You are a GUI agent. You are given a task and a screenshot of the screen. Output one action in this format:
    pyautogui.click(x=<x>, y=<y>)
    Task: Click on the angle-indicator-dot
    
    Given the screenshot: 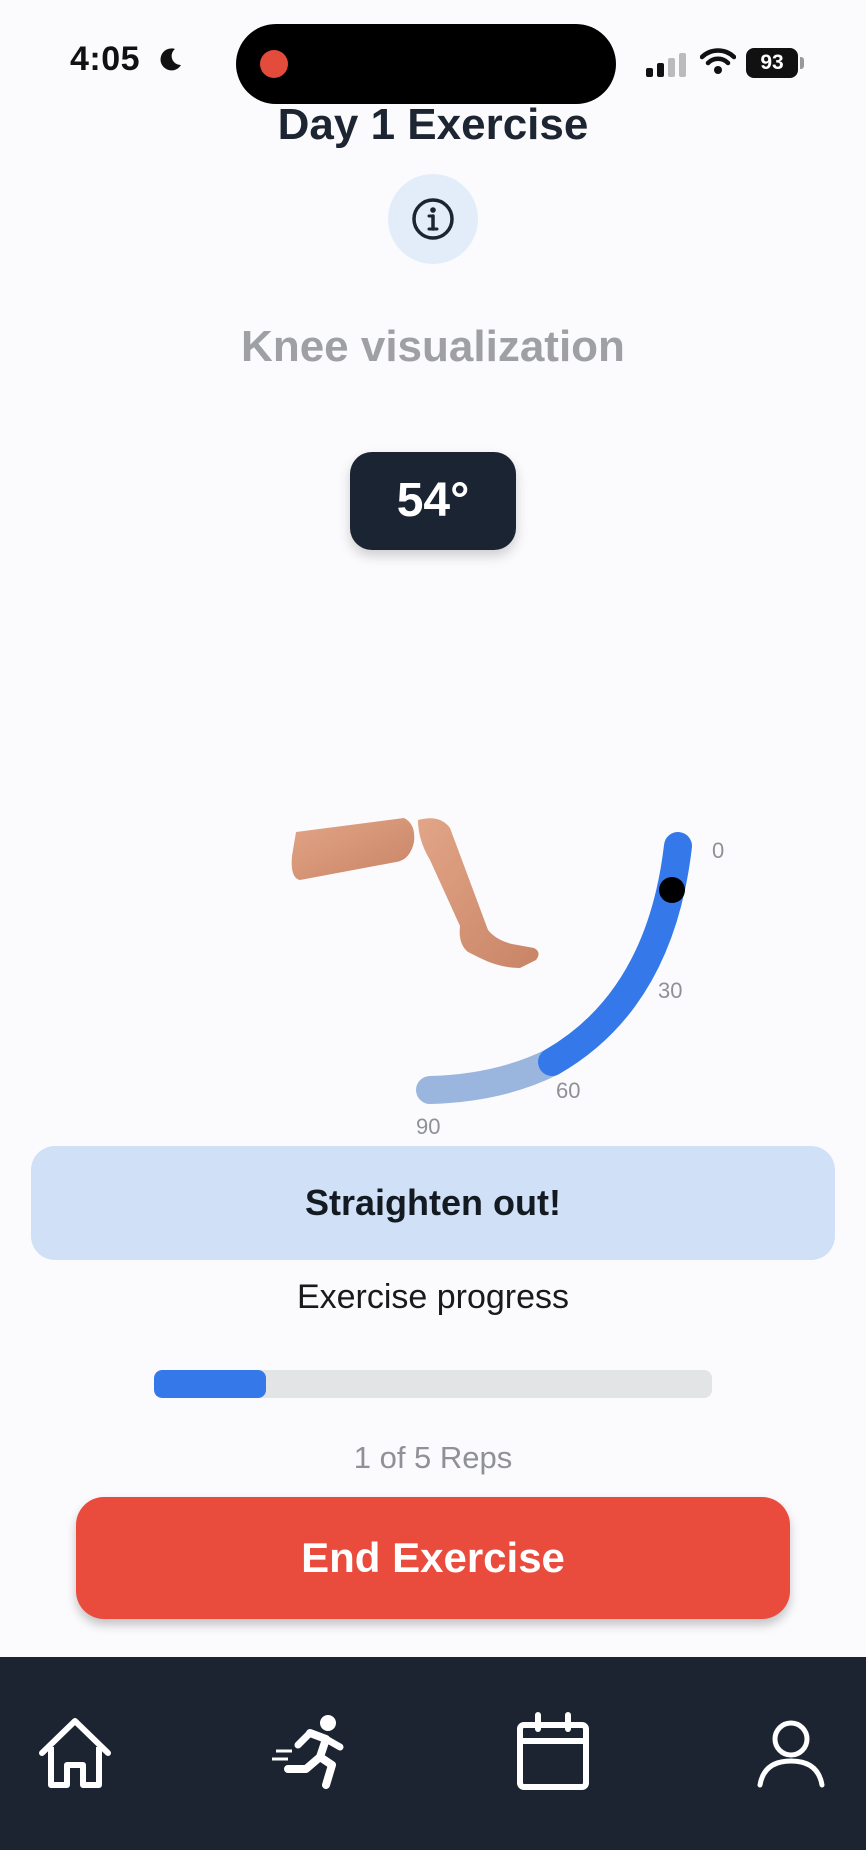 What is the action you would take?
    pyautogui.click(x=672, y=890)
    